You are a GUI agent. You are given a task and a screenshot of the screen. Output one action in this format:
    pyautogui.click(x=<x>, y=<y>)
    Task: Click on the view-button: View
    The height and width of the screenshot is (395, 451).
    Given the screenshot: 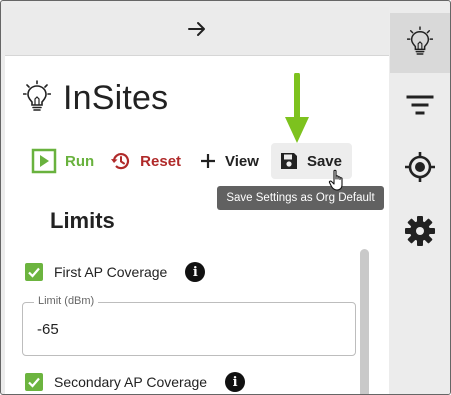 What is the action you would take?
    pyautogui.click(x=229, y=161)
    